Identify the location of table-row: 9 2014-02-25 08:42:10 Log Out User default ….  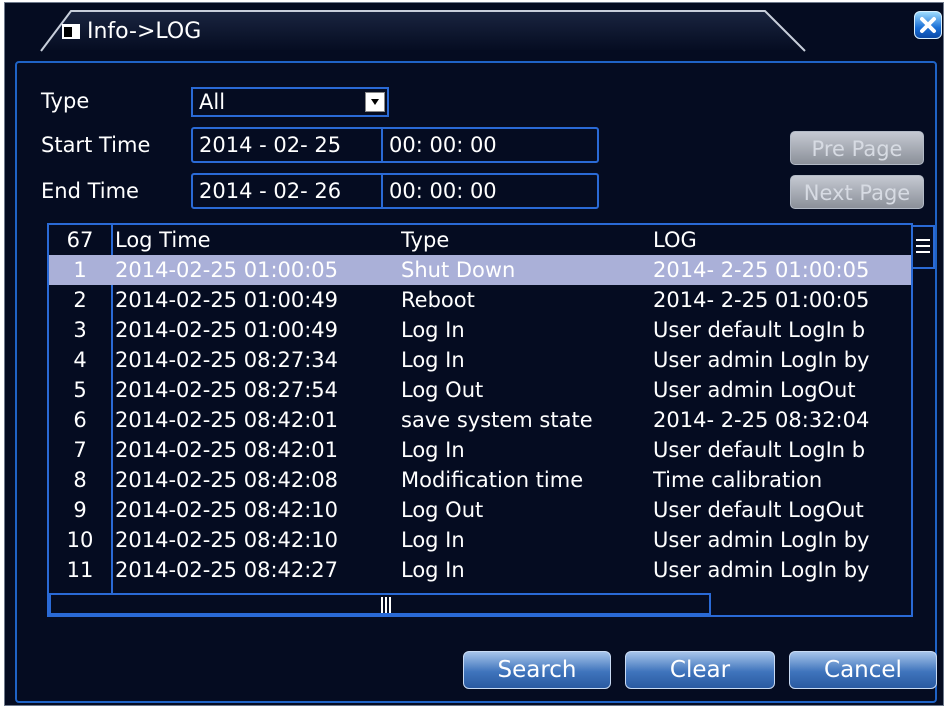
(480, 510).